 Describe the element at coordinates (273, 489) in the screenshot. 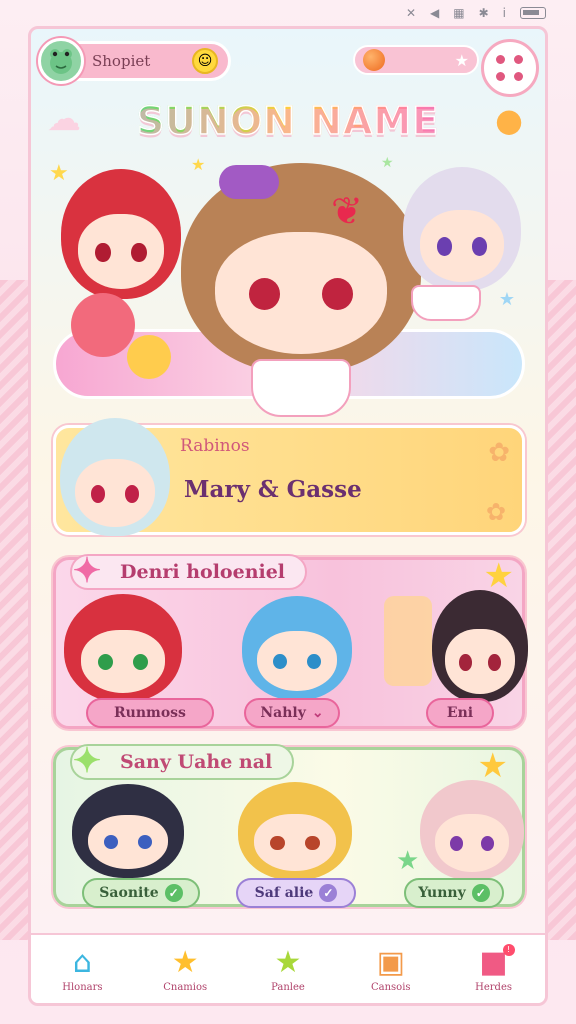

I see `featured-name: Mary & Gasse` at that location.